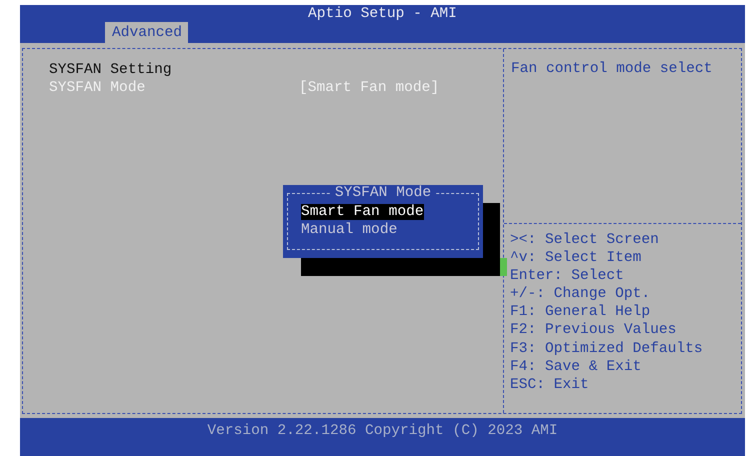  I want to click on key-hint: F4: Save & Exit, so click(576, 367).